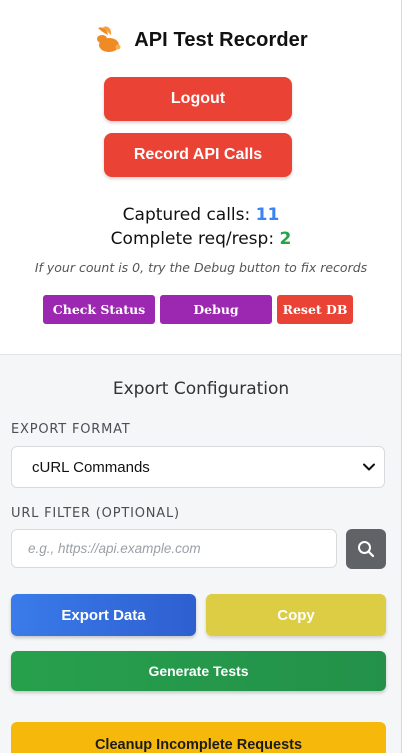 Image resolution: width=404 pixels, height=753 pixels. What do you see at coordinates (198, 99) in the screenshot?
I see `logout-button: Logout` at bounding box center [198, 99].